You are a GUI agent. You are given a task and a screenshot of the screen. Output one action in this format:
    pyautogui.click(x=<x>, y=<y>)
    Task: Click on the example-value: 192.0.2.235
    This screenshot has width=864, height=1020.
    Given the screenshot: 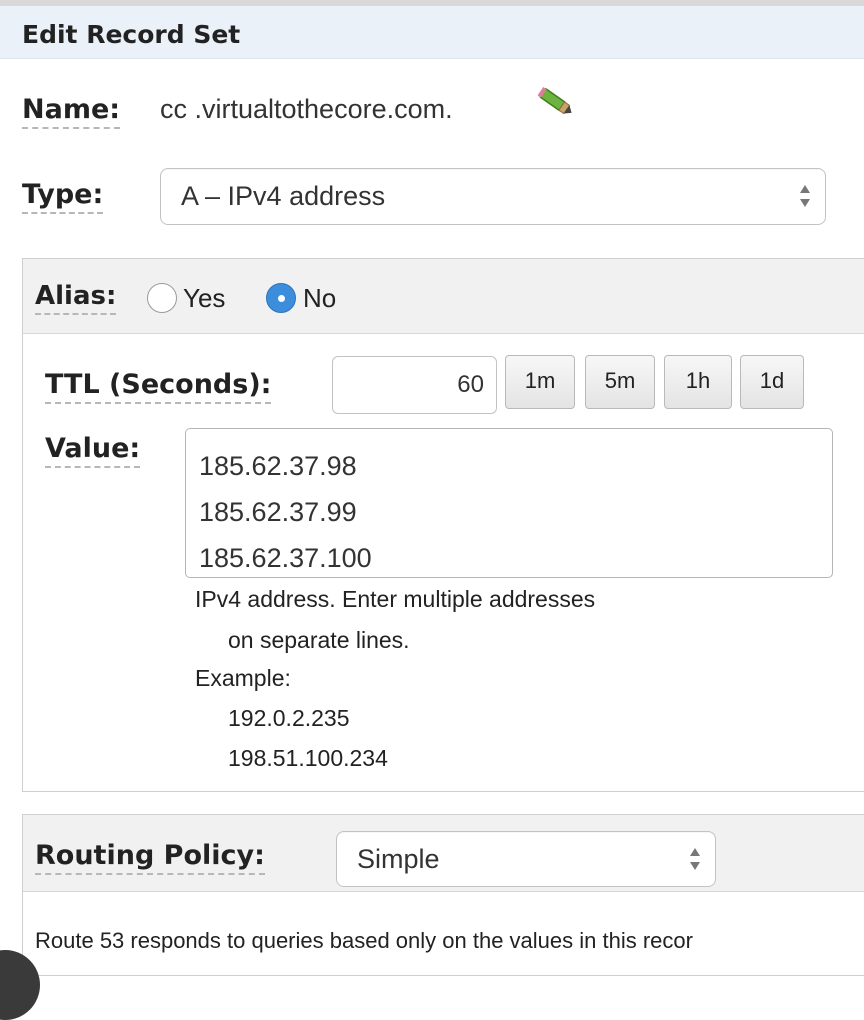 What is the action you would take?
    pyautogui.click(x=289, y=718)
    